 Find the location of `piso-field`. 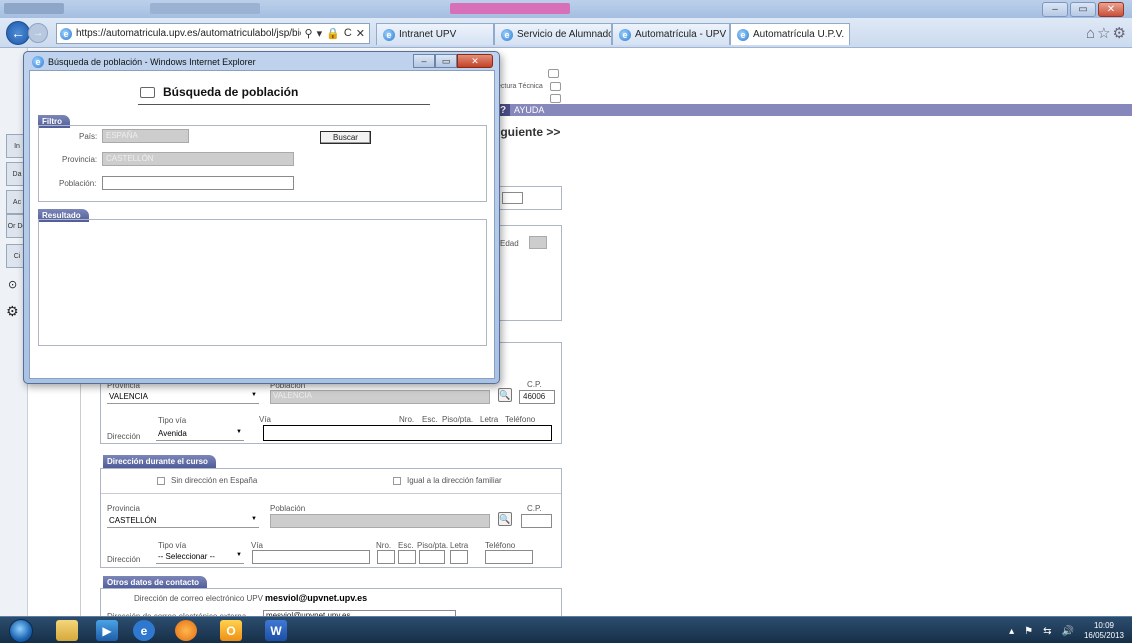

piso-field is located at coordinates (432, 557).